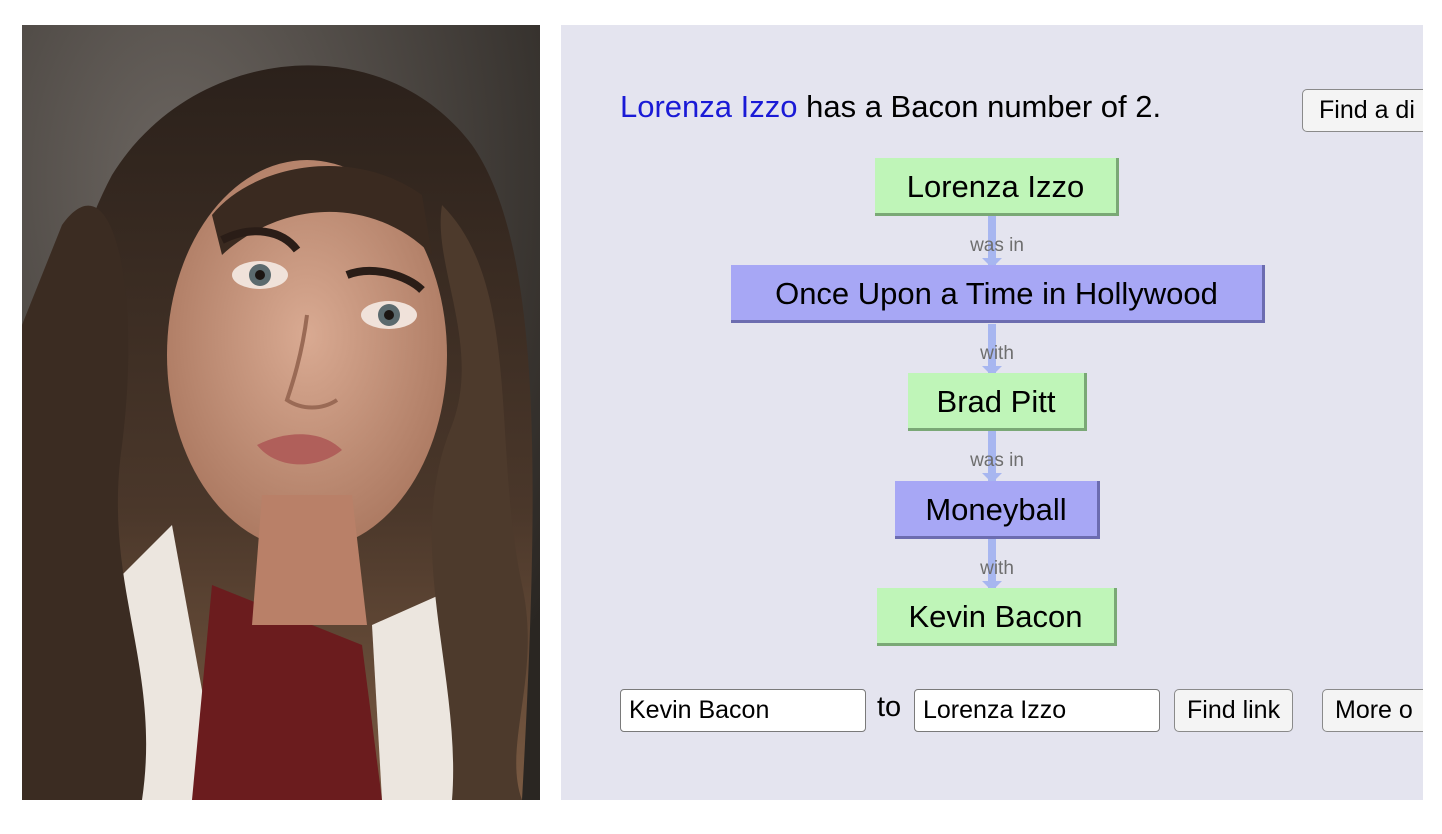  What do you see at coordinates (1037, 710) in the screenshot?
I see `to-actor-input` at bounding box center [1037, 710].